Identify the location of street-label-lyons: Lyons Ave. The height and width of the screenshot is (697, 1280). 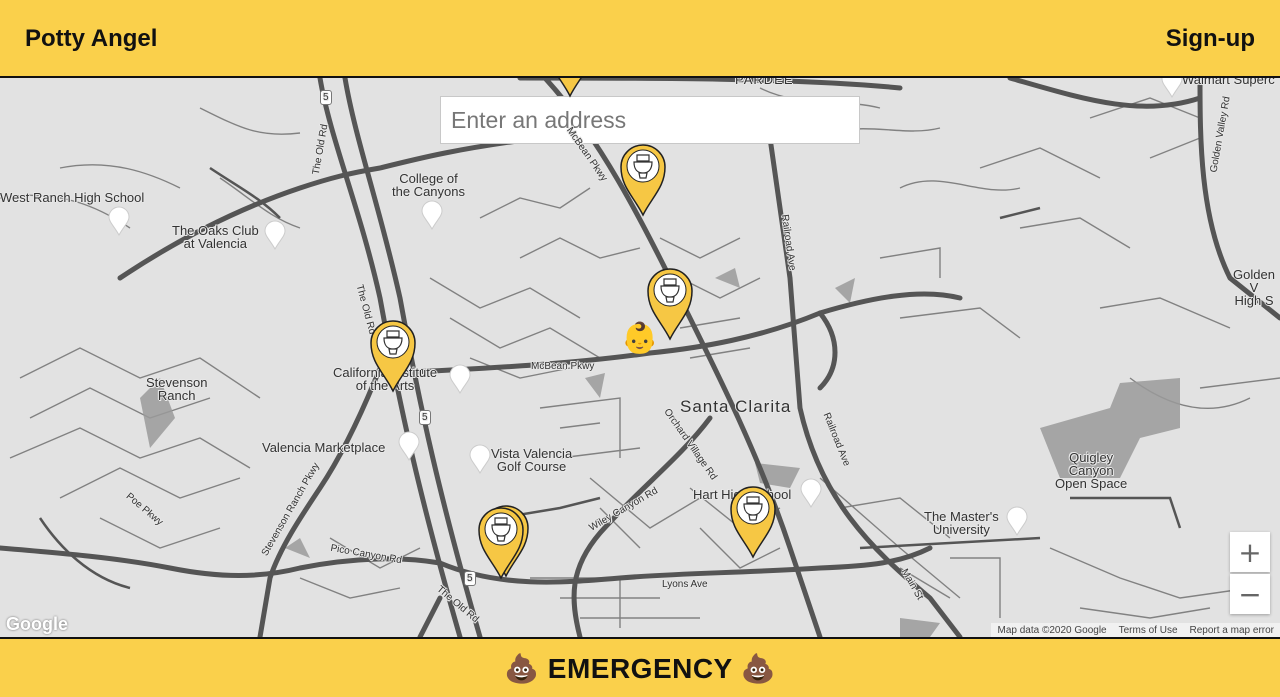
(685, 584).